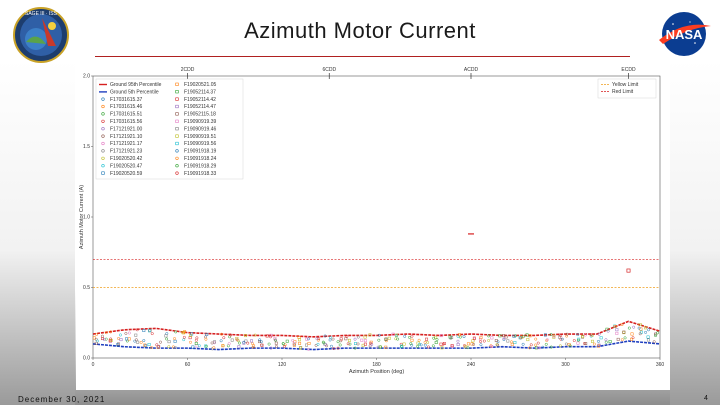 Image resolution: width=720 pixels, height=405 pixels. I want to click on footer-date: December 30, 2021, so click(62, 399).